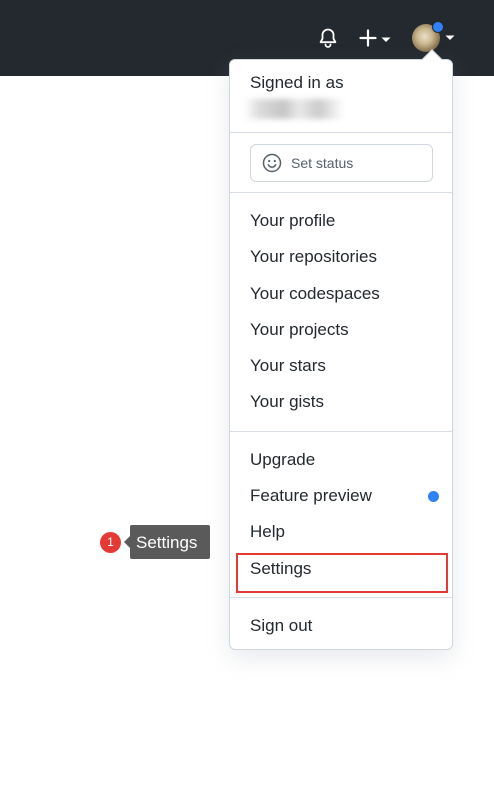  What do you see at coordinates (313, 256) in the screenshot?
I see `menu-item-label: Your repositories` at bounding box center [313, 256].